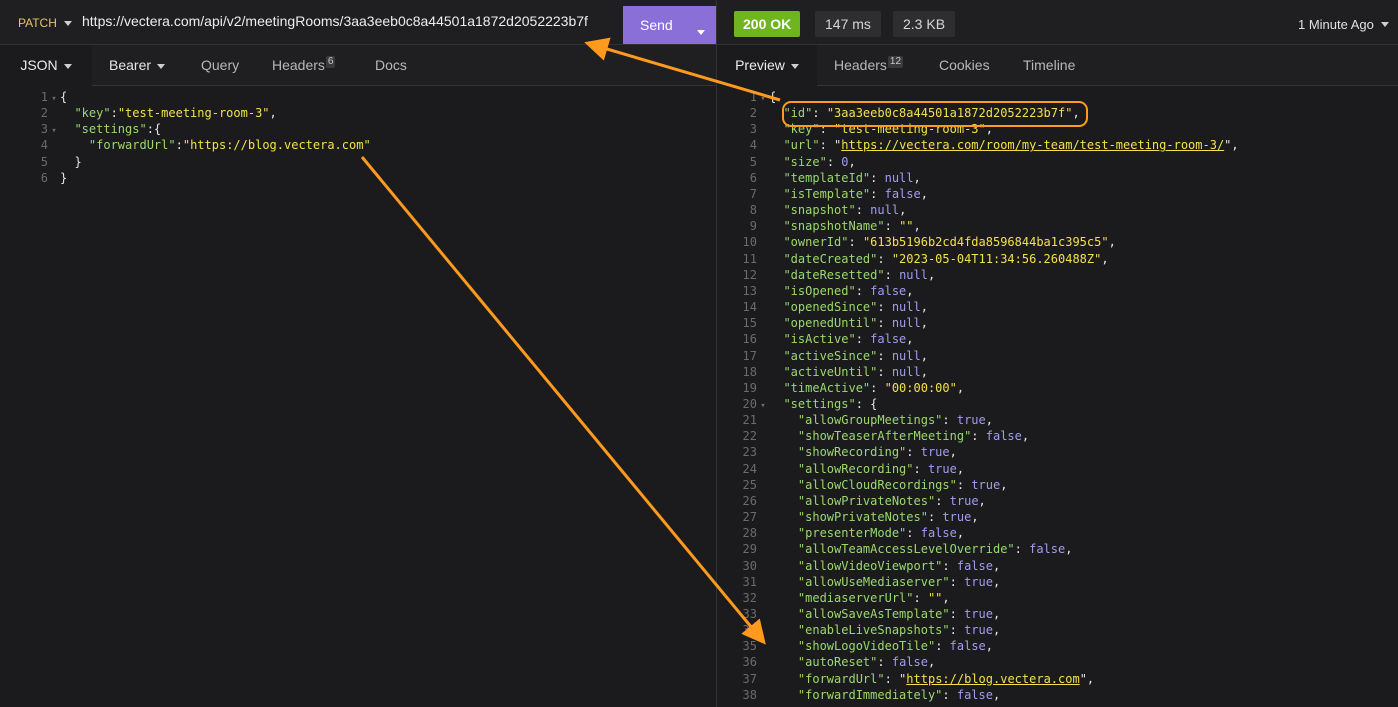 The width and height of the screenshot is (1398, 707). What do you see at coordinates (983, 178) in the screenshot?
I see `response-body-line: 6 "templateId": null,` at bounding box center [983, 178].